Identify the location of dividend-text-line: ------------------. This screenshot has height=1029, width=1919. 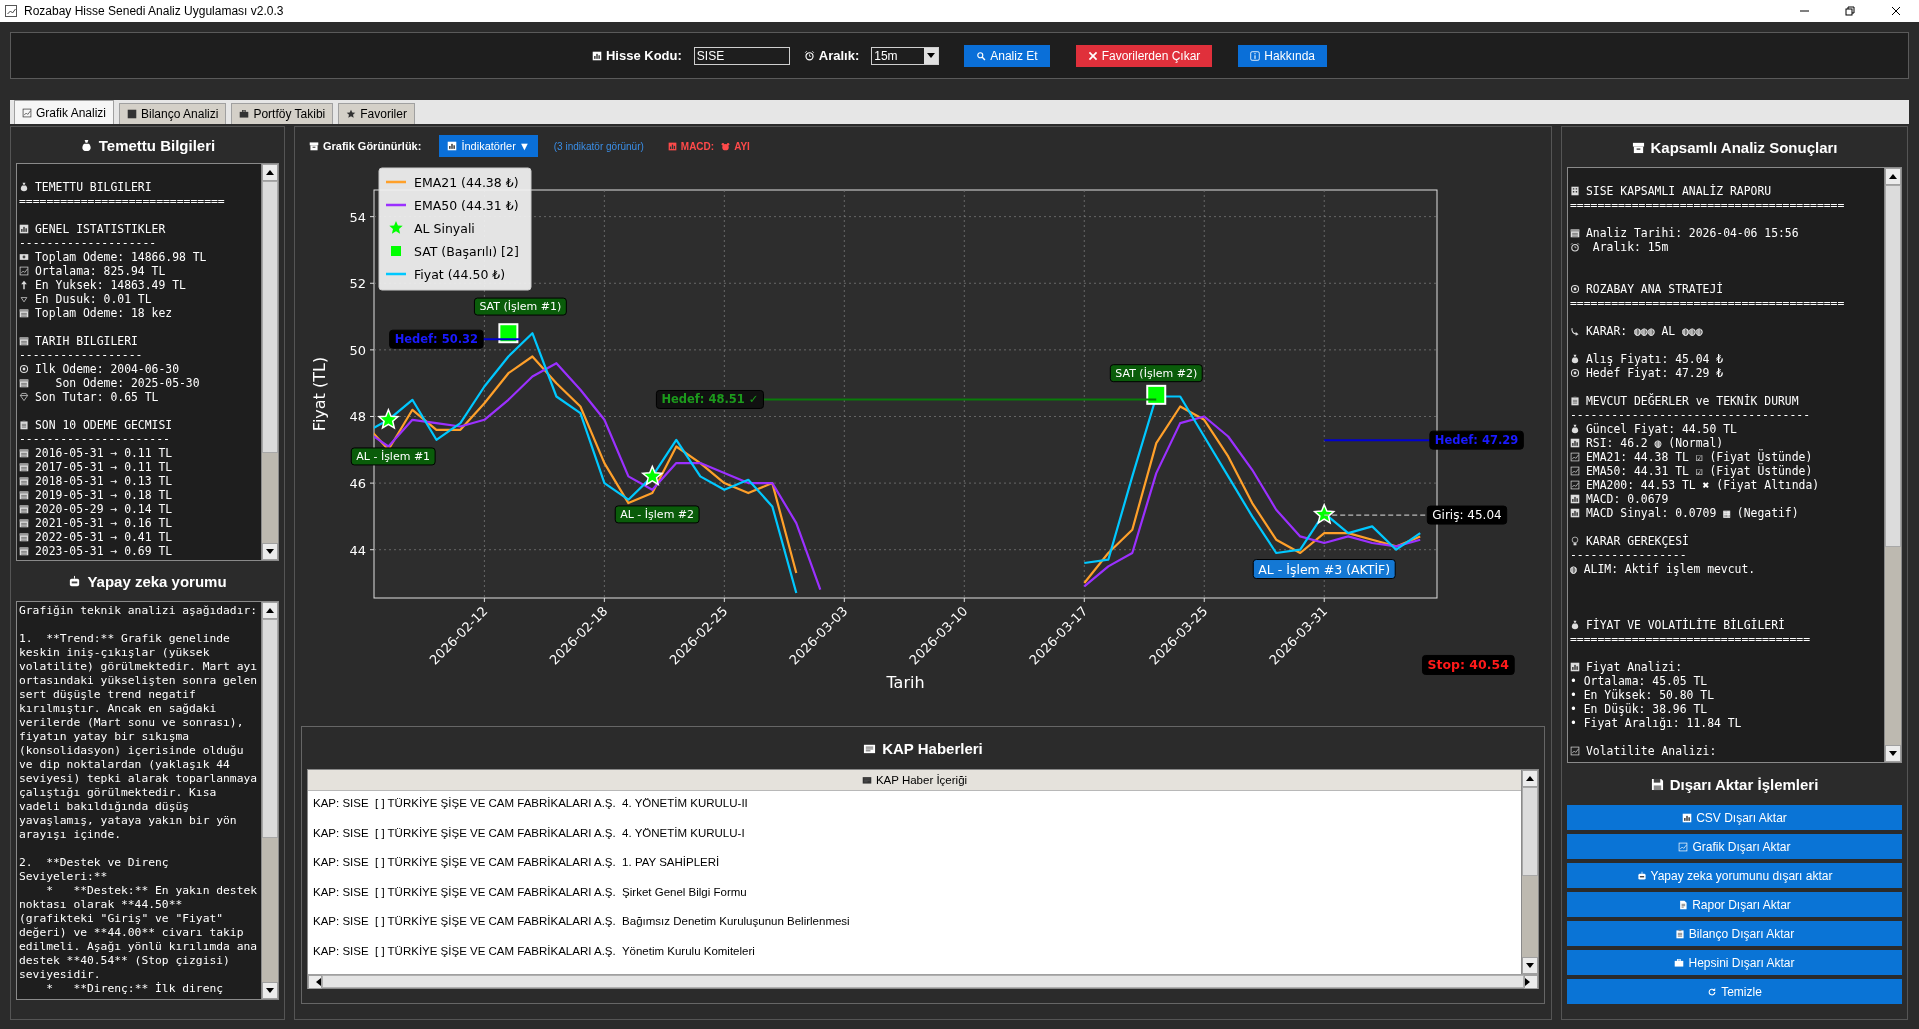
(81, 355).